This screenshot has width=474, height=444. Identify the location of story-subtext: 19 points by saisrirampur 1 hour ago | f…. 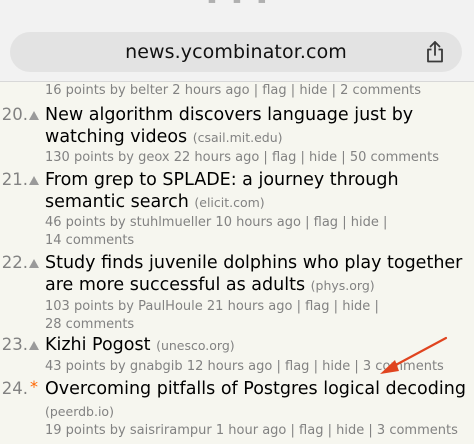
(257, 431).